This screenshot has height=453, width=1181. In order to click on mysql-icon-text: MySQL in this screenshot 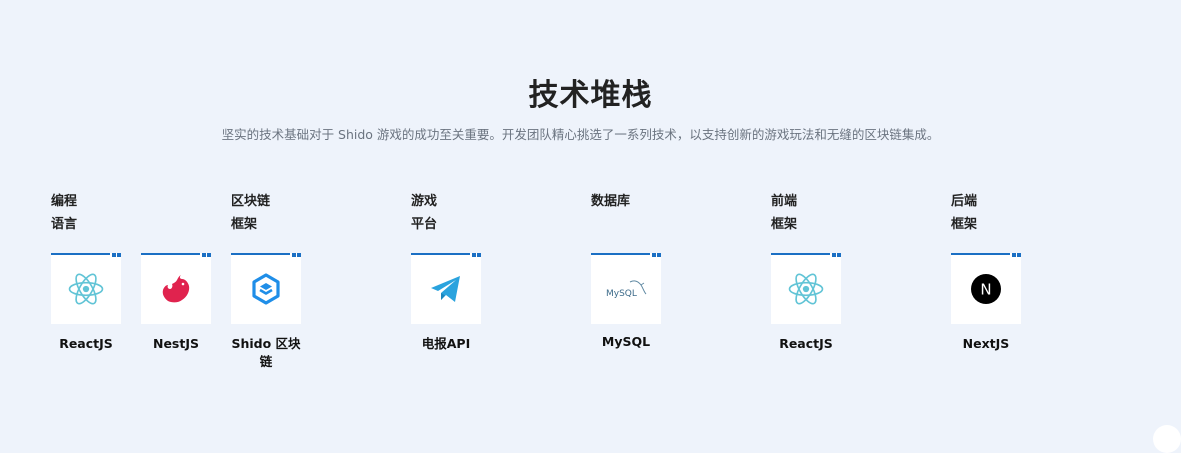, I will do `click(621, 294)`.